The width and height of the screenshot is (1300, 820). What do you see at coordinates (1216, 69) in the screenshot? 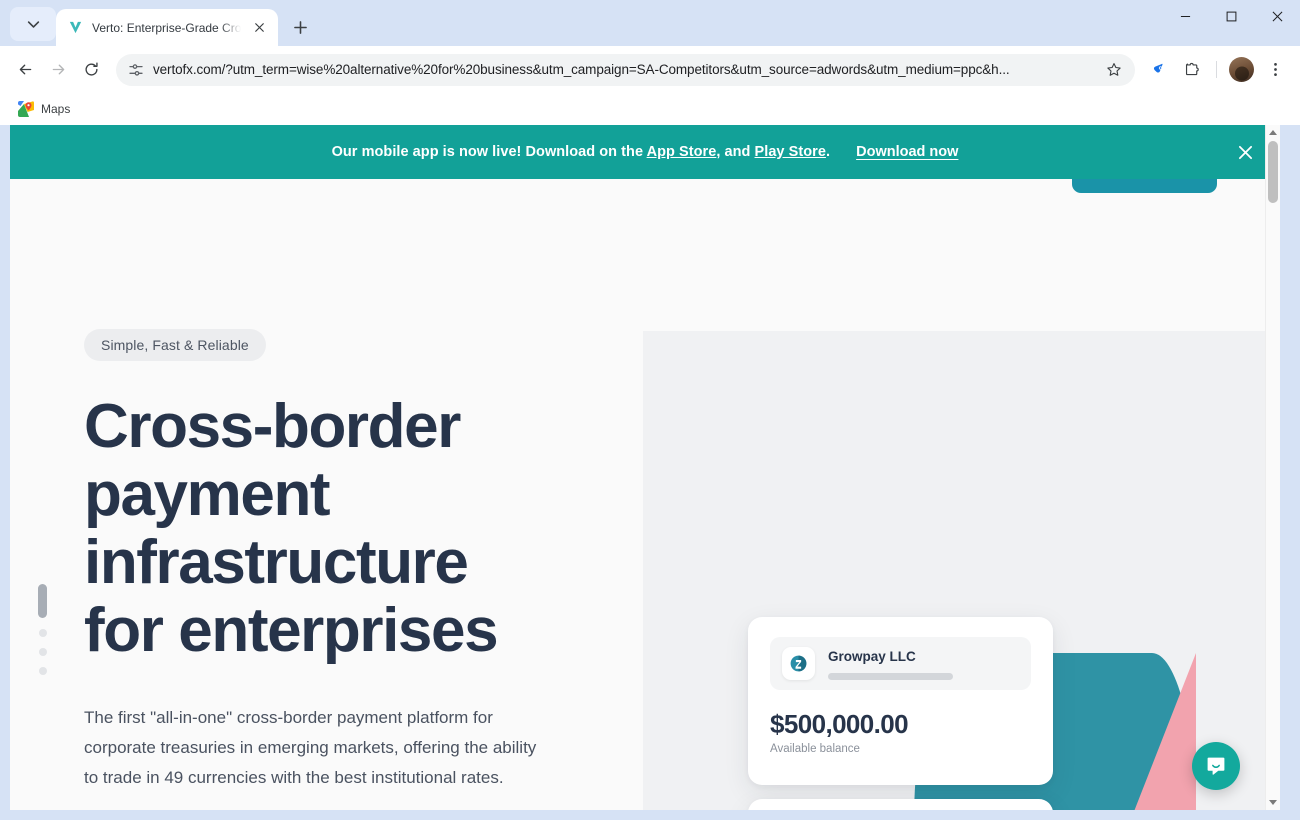
I see `toolbar-divider` at bounding box center [1216, 69].